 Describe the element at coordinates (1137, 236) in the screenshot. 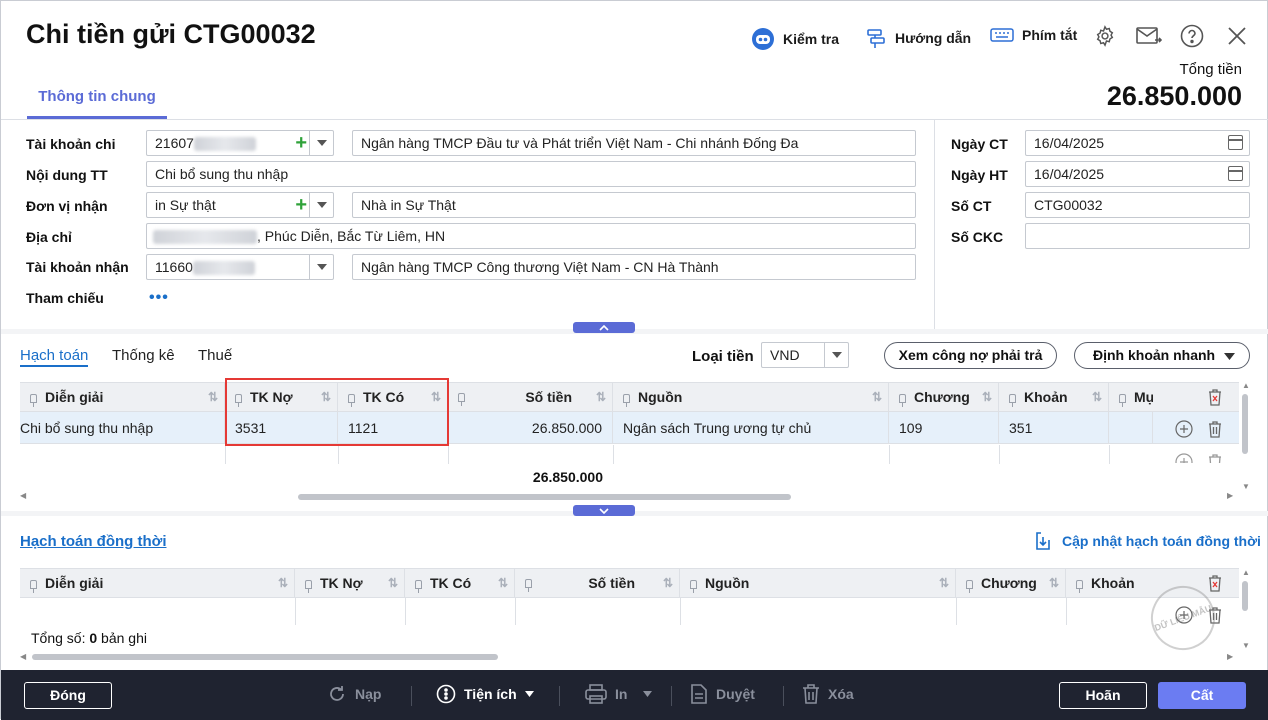

I see `no-ckc-field` at that location.